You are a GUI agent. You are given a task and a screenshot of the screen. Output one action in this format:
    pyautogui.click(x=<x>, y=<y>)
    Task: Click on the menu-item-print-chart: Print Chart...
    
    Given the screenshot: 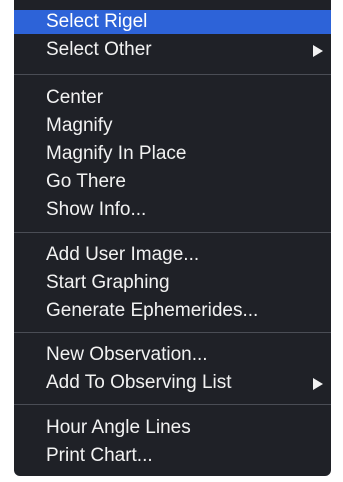 What is the action you would take?
    pyautogui.click(x=172, y=456)
    